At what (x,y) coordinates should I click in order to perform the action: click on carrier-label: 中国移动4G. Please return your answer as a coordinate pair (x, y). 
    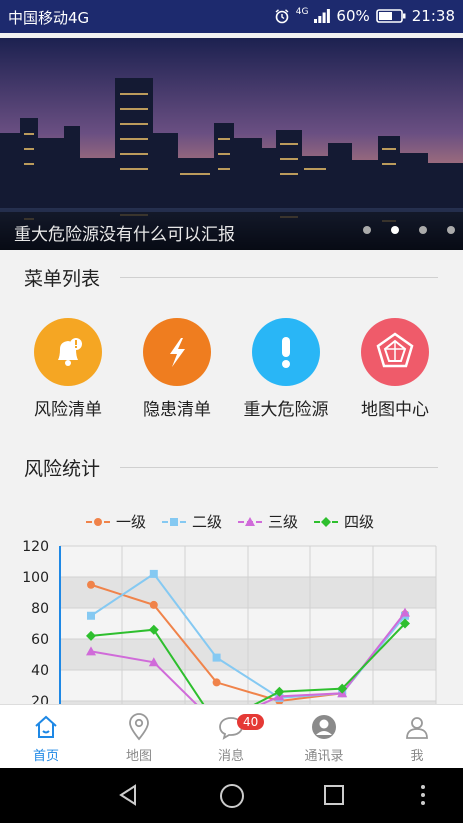
    Looking at the image, I should click on (49, 18).